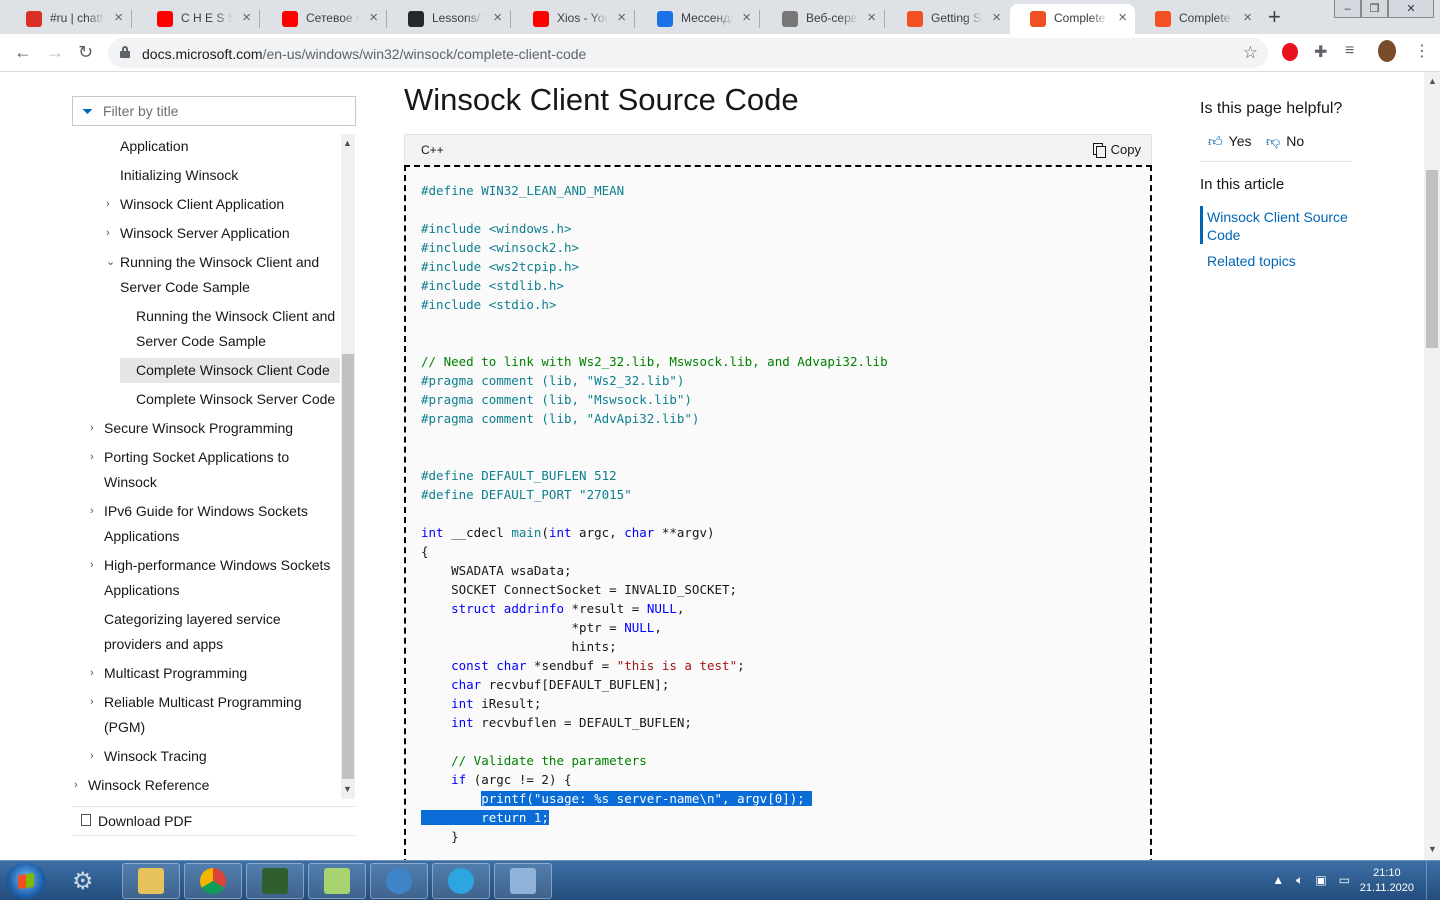 The image size is (1440, 901). Describe the element at coordinates (1374, 9) in the screenshot. I see `restore-button: ❐` at that location.